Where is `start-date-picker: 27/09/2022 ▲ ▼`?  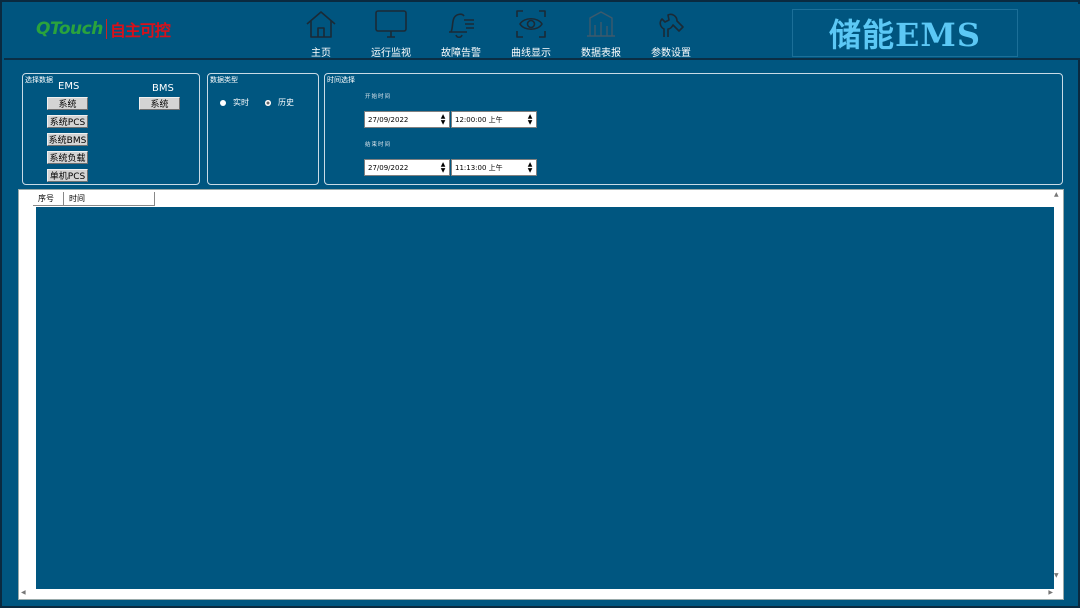 start-date-picker: 27/09/2022 ▲ ▼ is located at coordinates (407, 119).